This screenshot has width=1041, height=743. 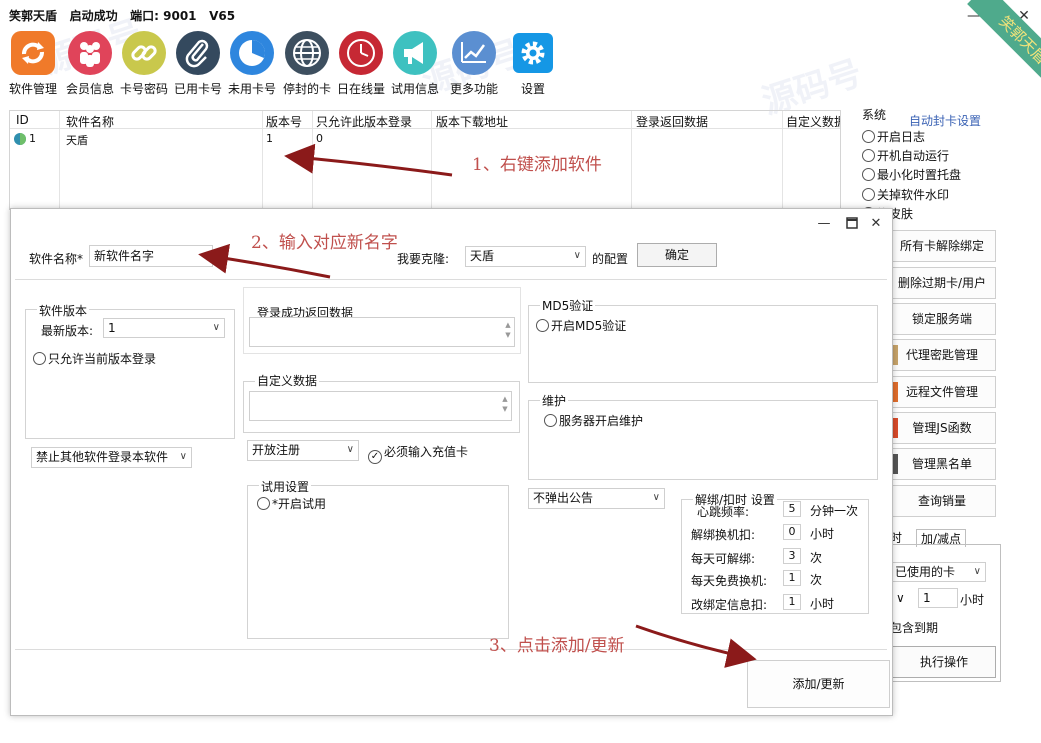 I want to click on card-link-icon, so click(x=144, y=53).